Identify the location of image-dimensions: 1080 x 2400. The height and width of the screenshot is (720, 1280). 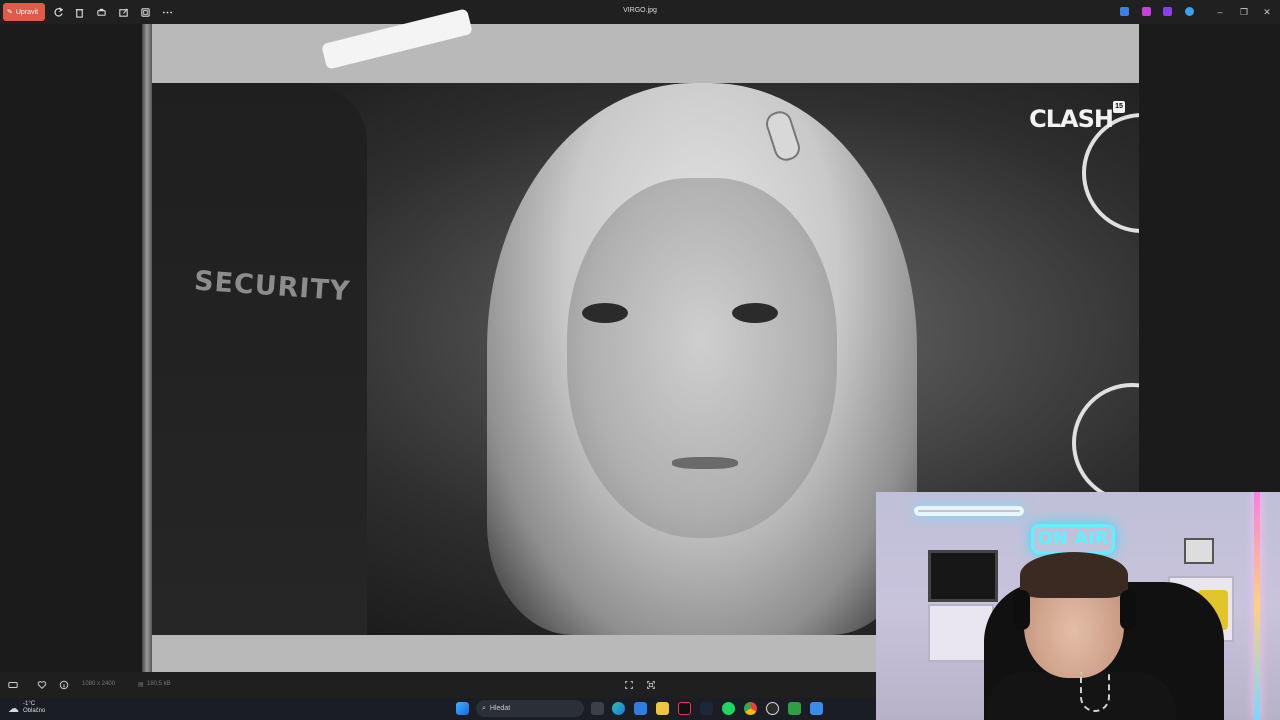
(99, 684).